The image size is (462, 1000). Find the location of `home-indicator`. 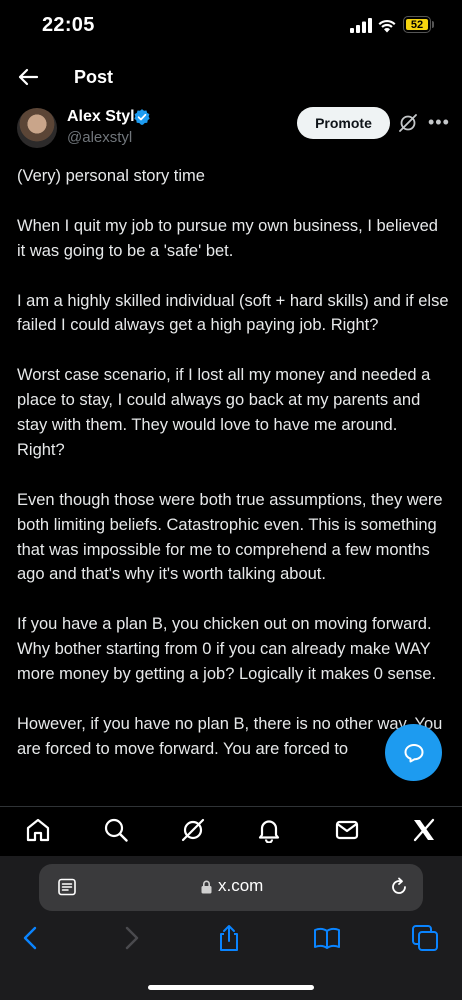

home-indicator is located at coordinates (231, 987).